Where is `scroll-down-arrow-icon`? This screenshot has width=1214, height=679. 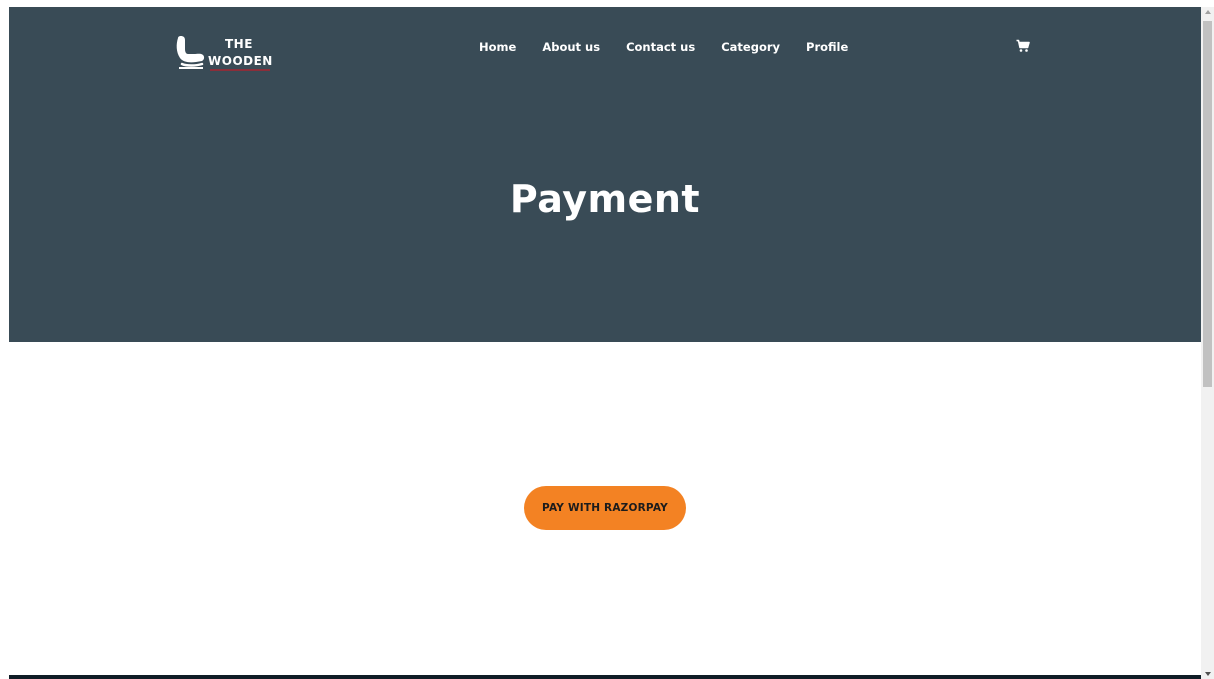 scroll-down-arrow-icon is located at coordinates (1208, 674).